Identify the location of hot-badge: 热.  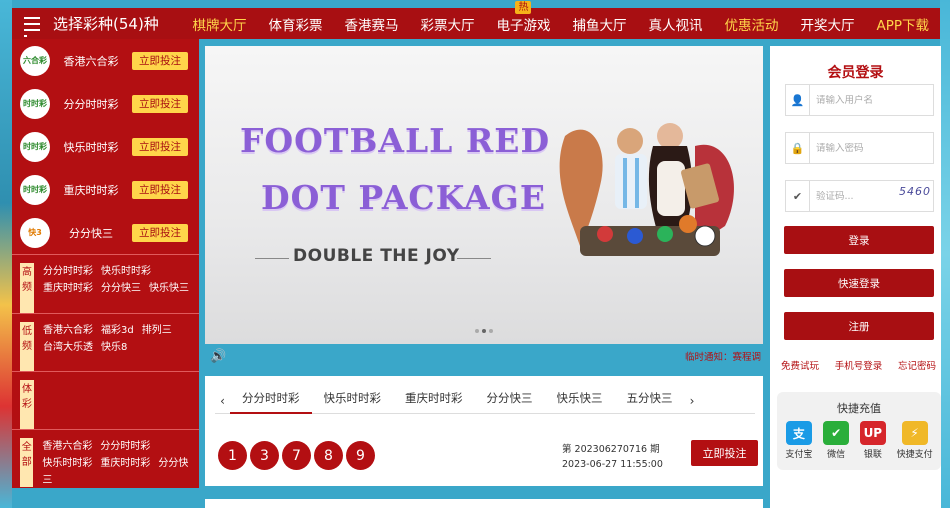
(523, 7).